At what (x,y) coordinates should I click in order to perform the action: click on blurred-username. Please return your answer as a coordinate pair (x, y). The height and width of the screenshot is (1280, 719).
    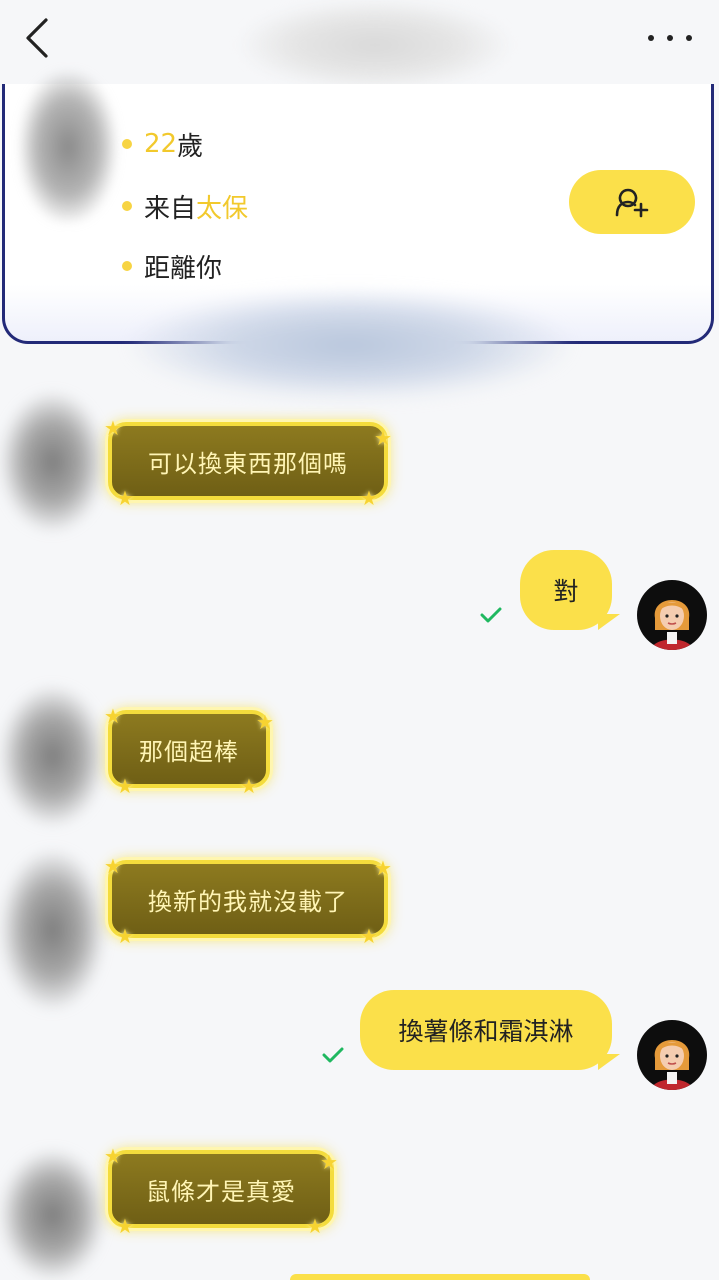
    Looking at the image, I should click on (375, 45).